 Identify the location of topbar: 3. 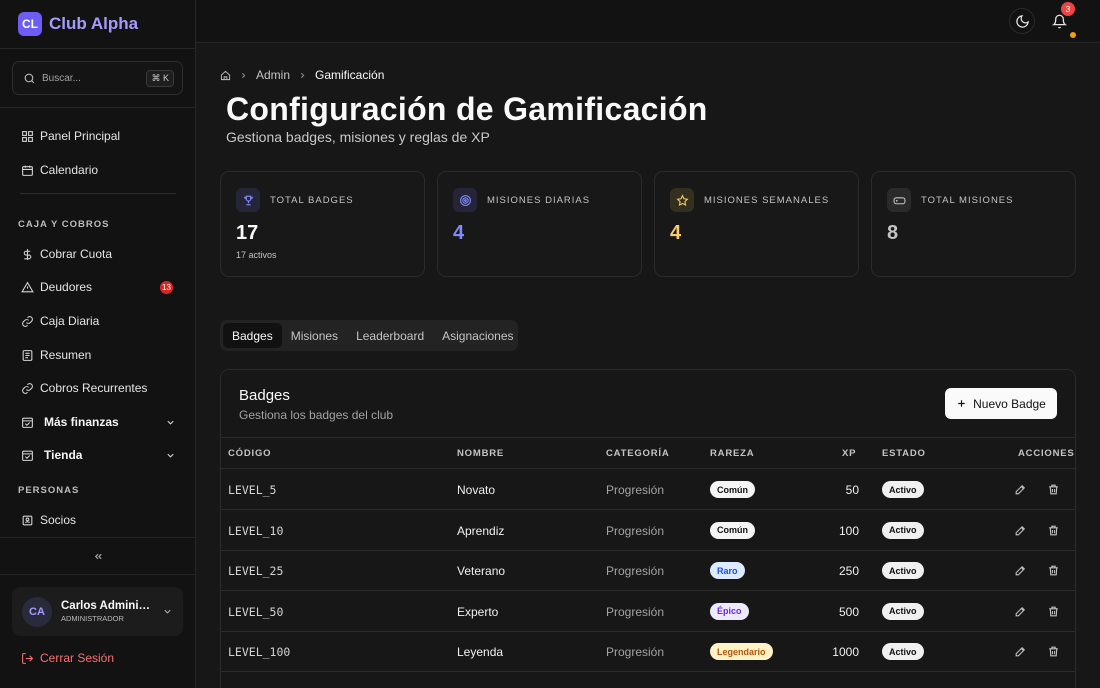
(648, 21).